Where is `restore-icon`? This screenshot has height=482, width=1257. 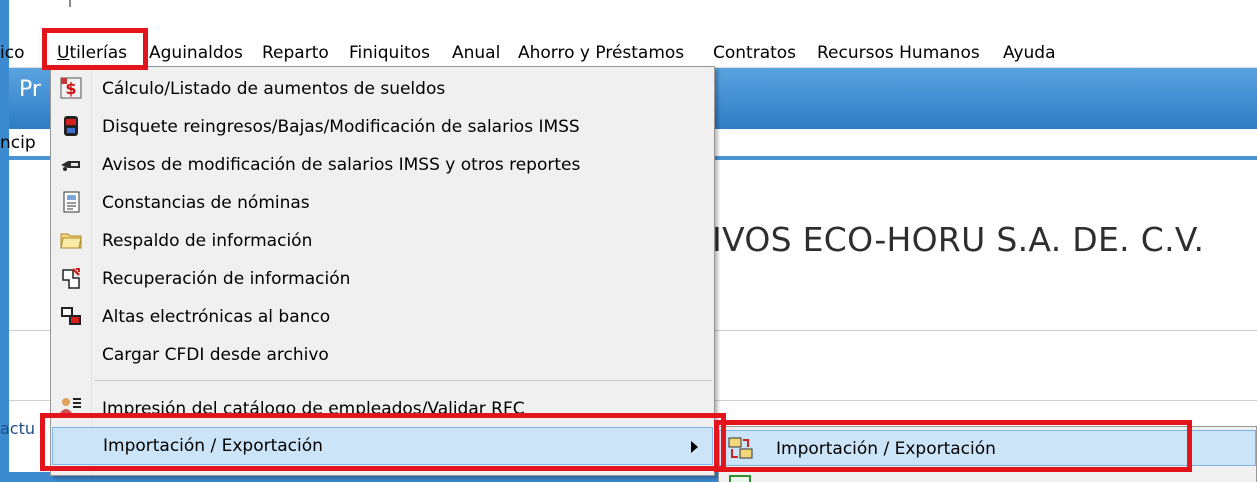
restore-icon is located at coordinates (71, 278).